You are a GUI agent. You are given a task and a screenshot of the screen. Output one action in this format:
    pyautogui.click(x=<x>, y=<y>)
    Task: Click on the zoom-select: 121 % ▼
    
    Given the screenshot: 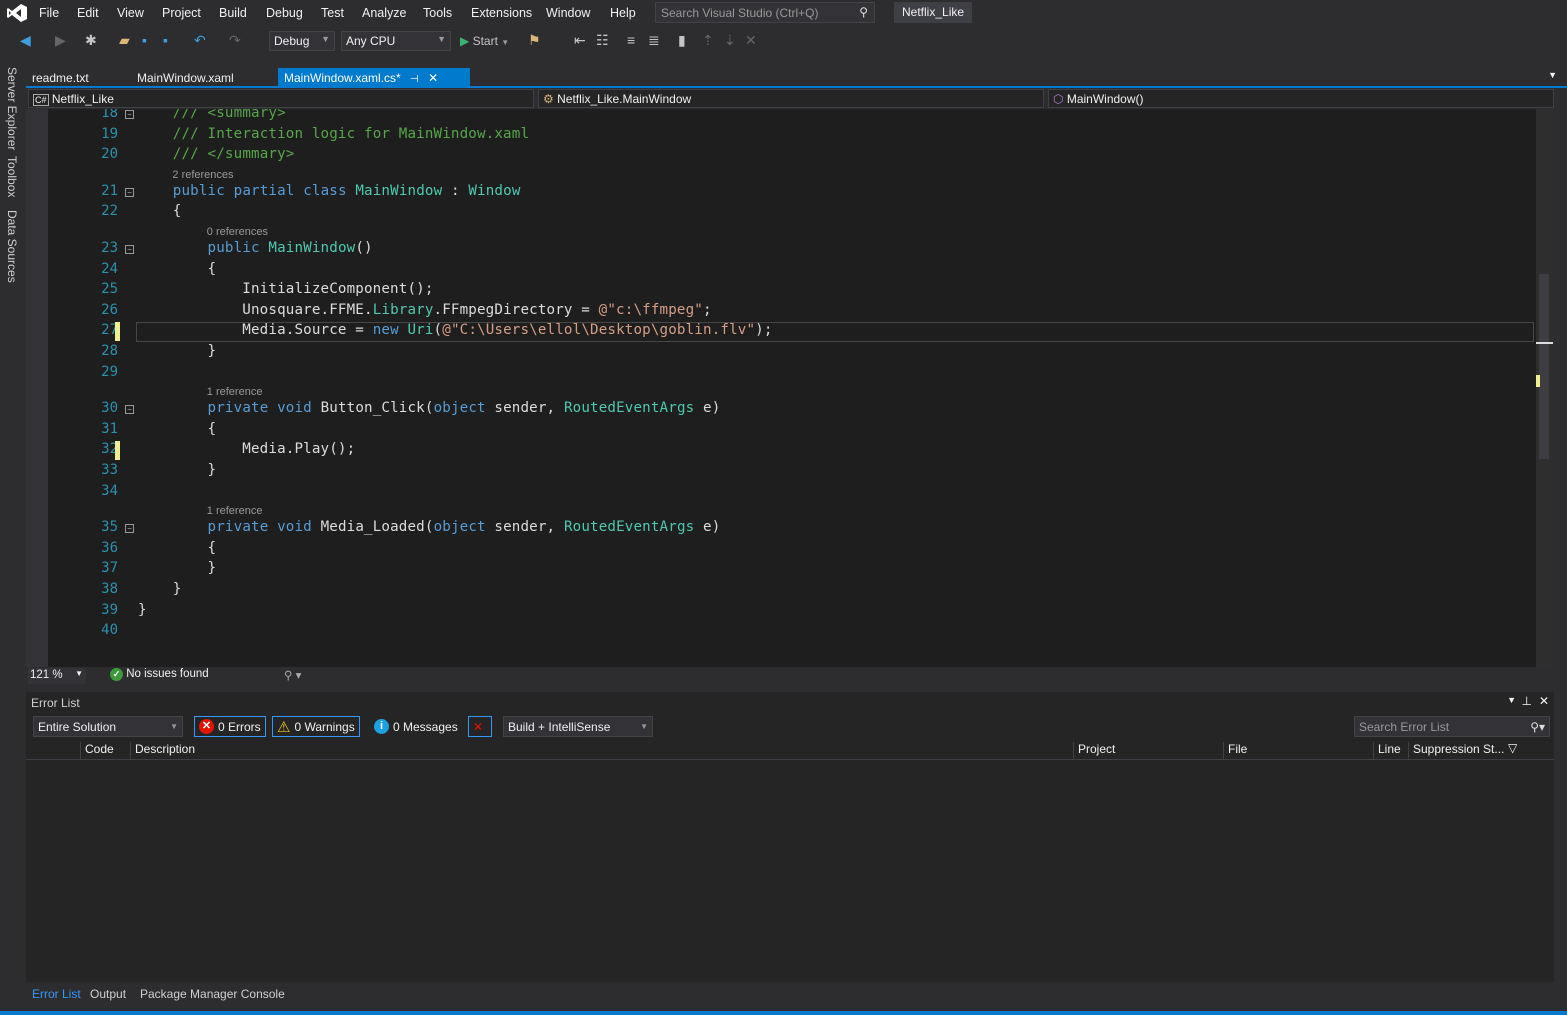 What is the action you would take?
    pyautogui.click(x=57, y=676)
    